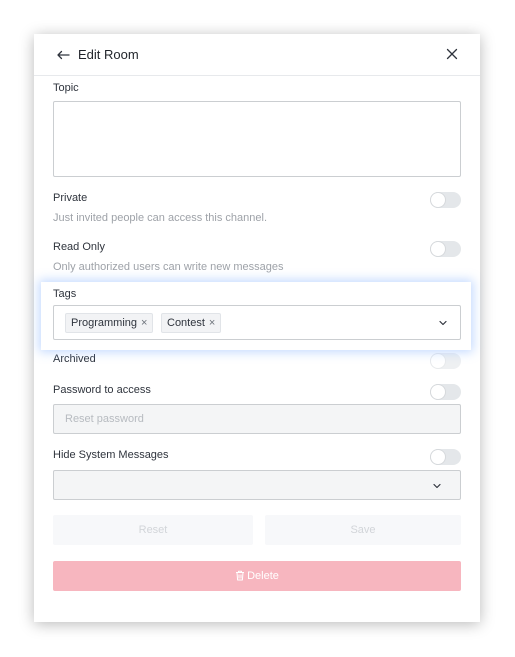  Describe the element at coordinates (63, 55) in the screenshot. I see `arrow-left-icon` at that location.